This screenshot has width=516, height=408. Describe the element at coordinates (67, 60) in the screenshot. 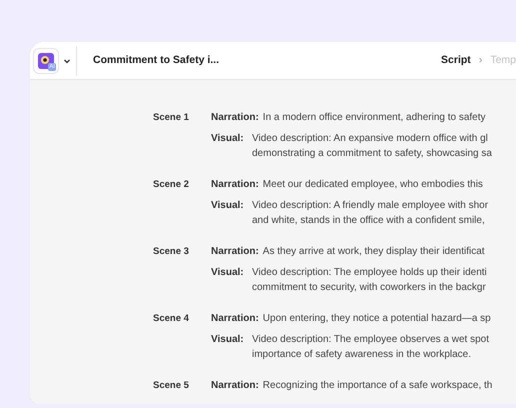

I see `chevron-down-icon` at that location.